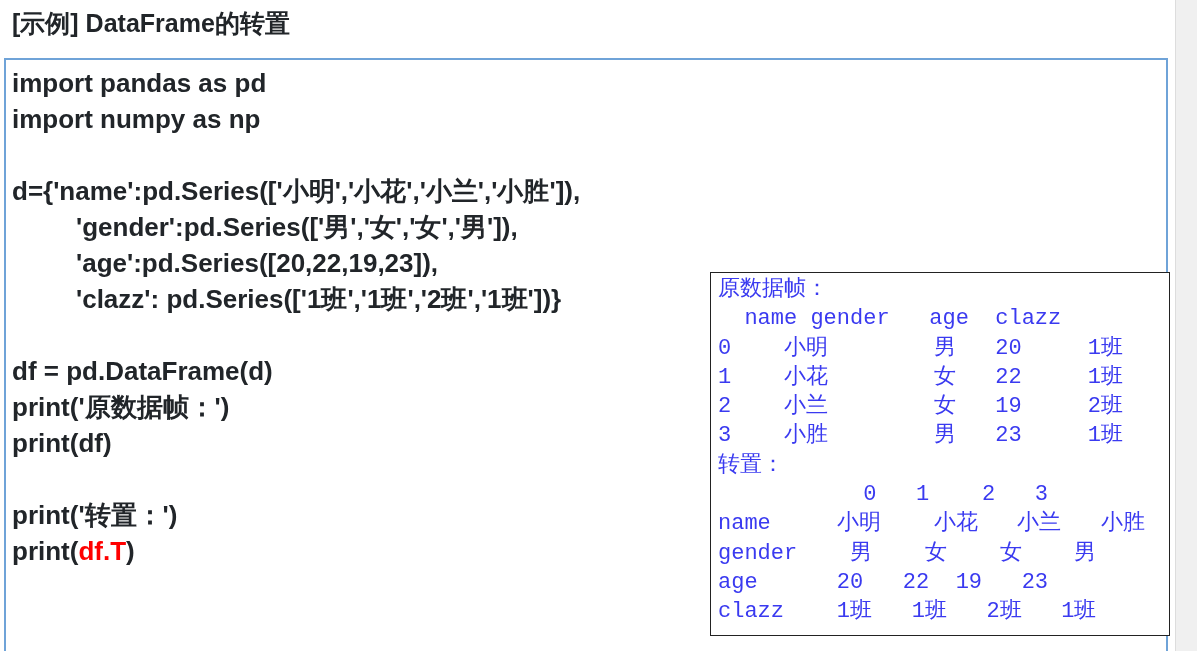  What do you see at coordinates (931, 524) in the screenshot?
I see `output-line: name 小明 小花 小兰 小胜` at bounding box center [931, 524].